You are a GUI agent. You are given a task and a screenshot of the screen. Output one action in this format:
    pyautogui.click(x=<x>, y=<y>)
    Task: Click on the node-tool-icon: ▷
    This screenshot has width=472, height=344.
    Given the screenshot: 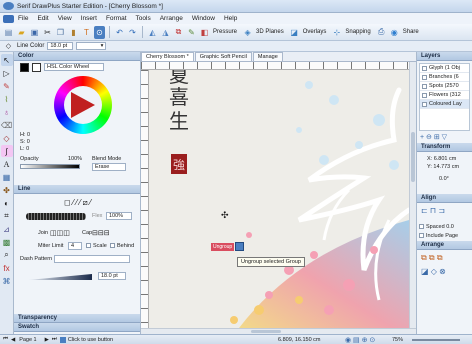 What is the action you would take?
    pyautogui.click(x=7, y=73)
    